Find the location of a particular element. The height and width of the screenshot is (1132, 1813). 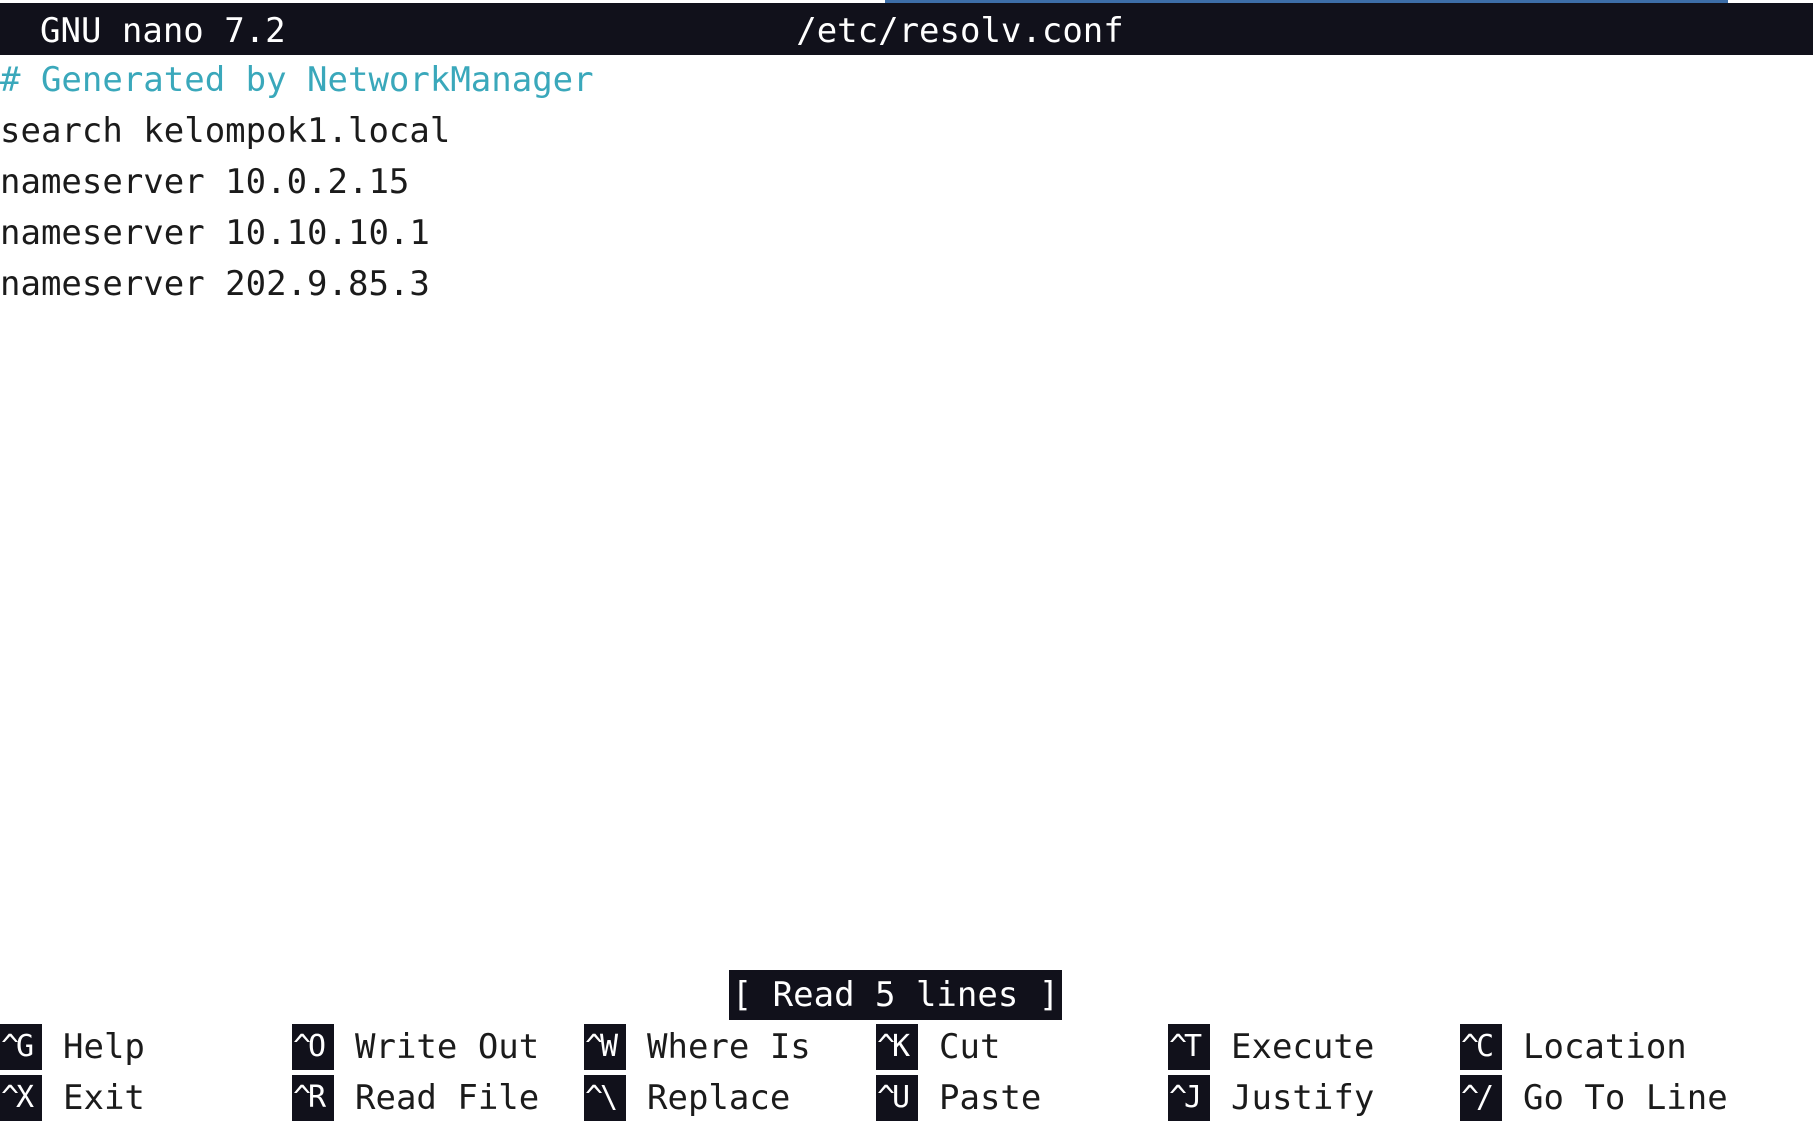

editor-line-4: nameserver 10.10.10.1 is located at coordinates (215, 233).